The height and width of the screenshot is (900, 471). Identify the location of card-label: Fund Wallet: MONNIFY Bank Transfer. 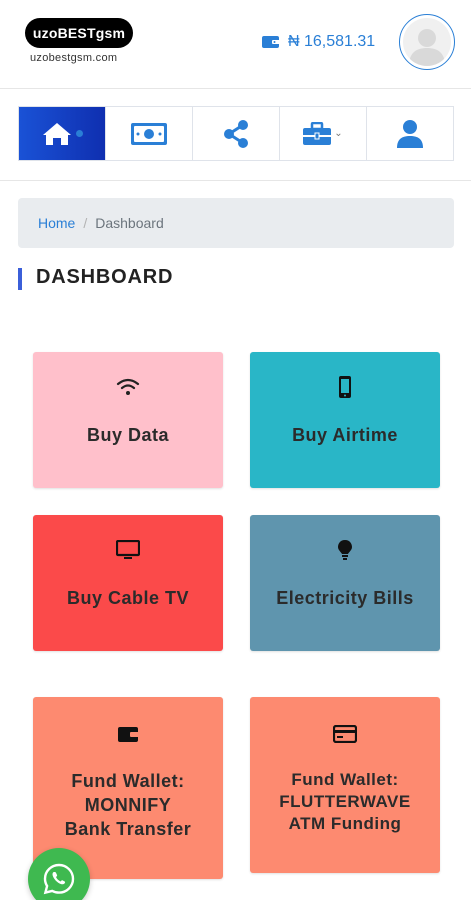
(128, 805).